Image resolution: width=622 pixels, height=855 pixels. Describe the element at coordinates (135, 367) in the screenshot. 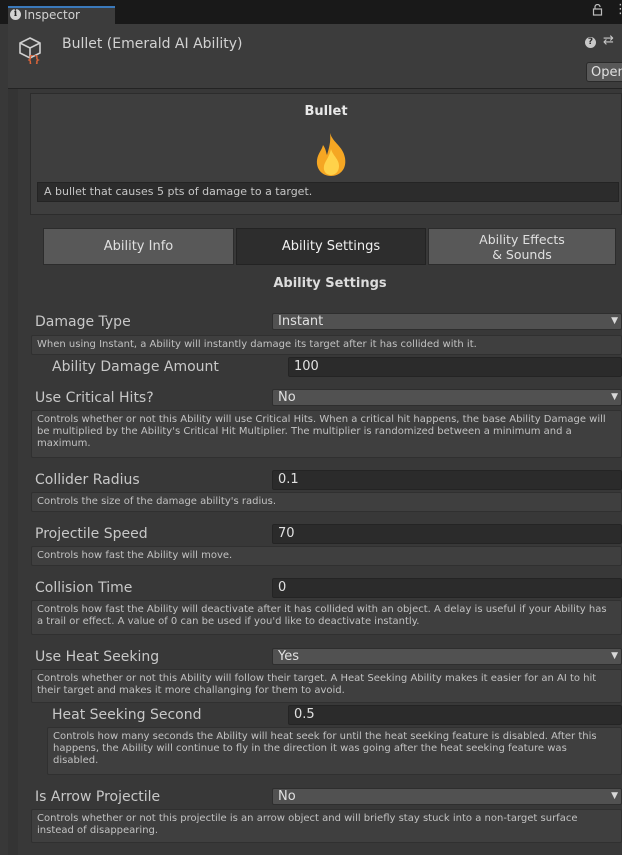

I see `damage-amount-label: Ability Damage Amount` at that location.